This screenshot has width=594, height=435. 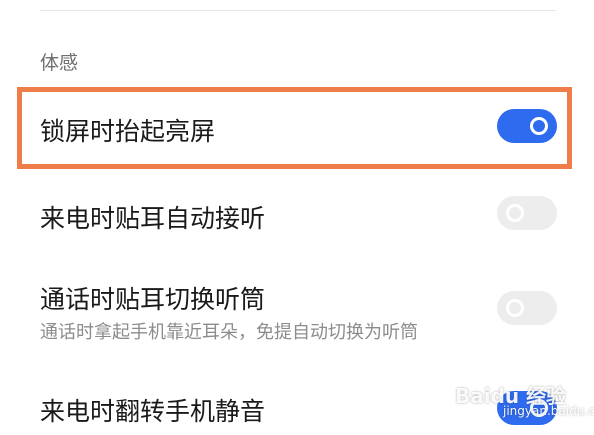 I want to click on auto-answer-toggle, so click(x=527, y=213).